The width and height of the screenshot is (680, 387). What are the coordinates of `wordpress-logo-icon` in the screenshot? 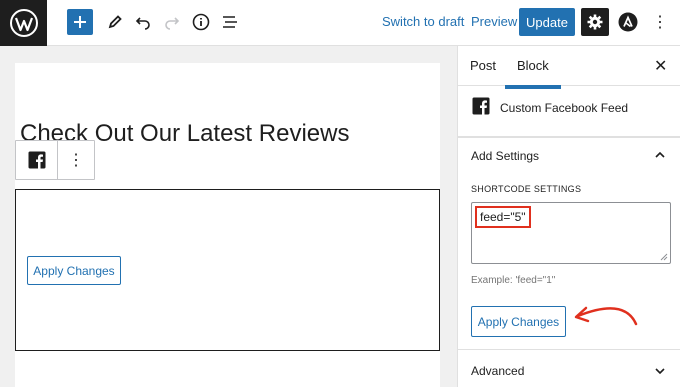 It's located at (23, 23).